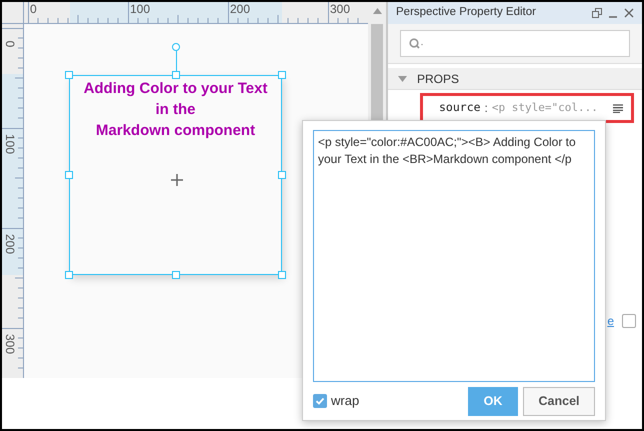  What do you see at coordinates (417, 44) in the screenshot?
I see `search-icon` at bounding box center [417, 44].